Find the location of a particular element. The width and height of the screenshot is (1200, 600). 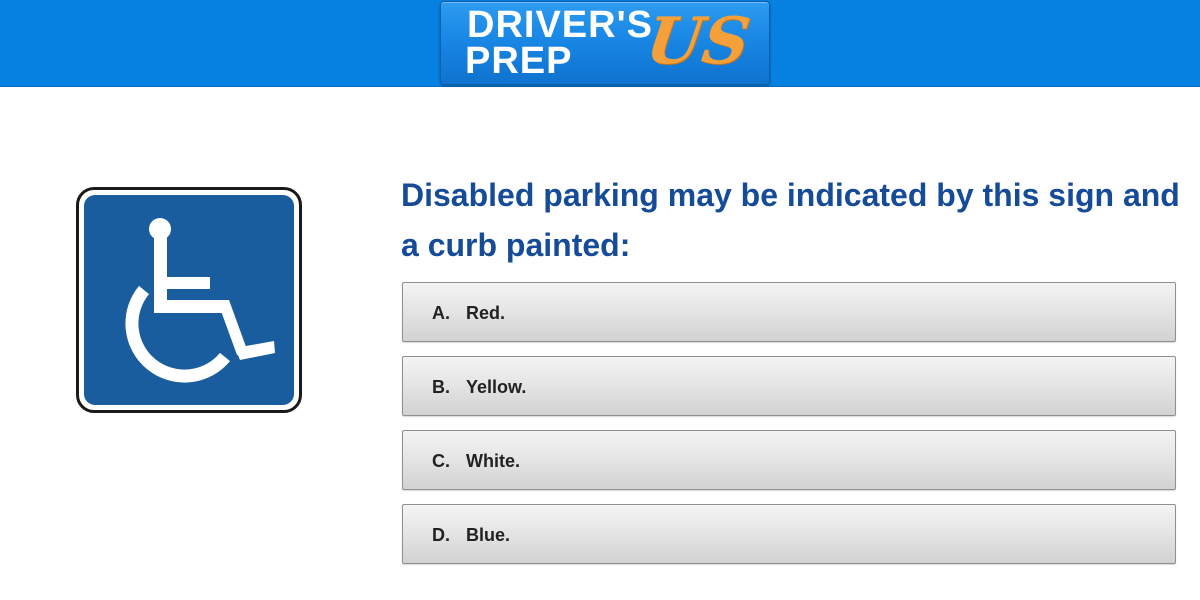

answer-label: Yellow. is located at coordinates (496, 387).